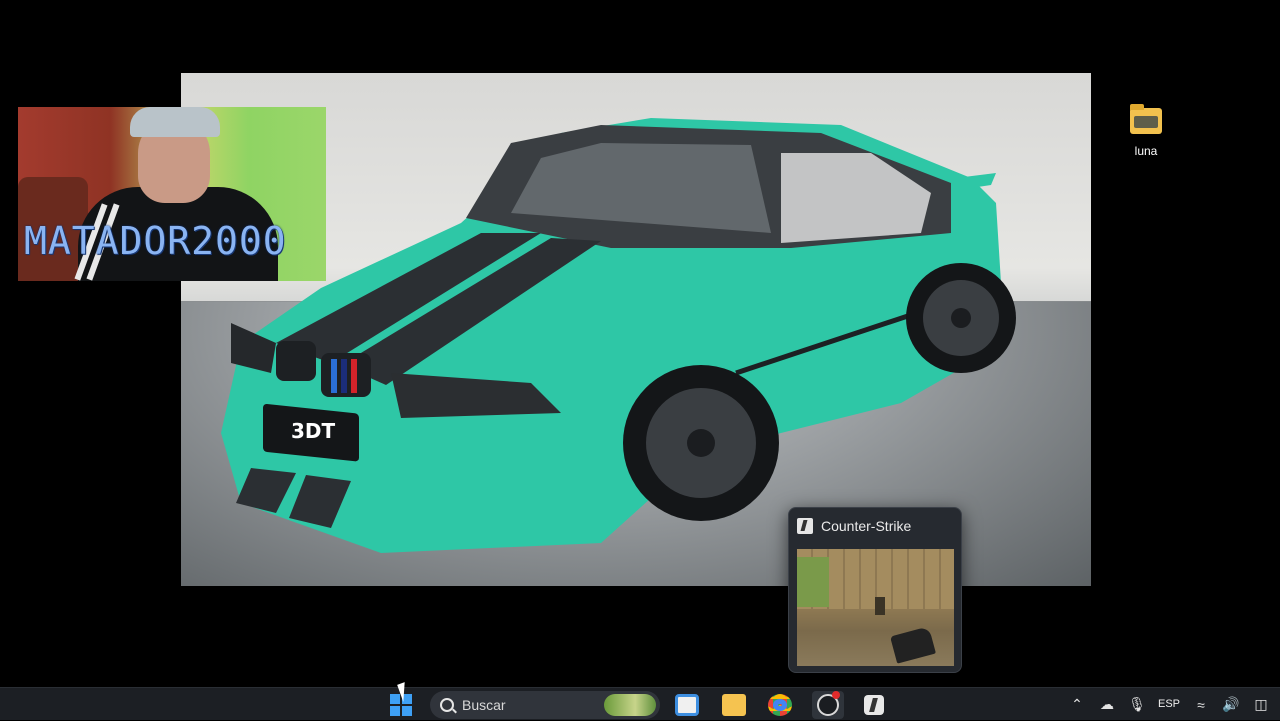 The height and width of the screenshot is (721, 1280). I want to click on preview-title: Counter-Strike, so click(866, 526).